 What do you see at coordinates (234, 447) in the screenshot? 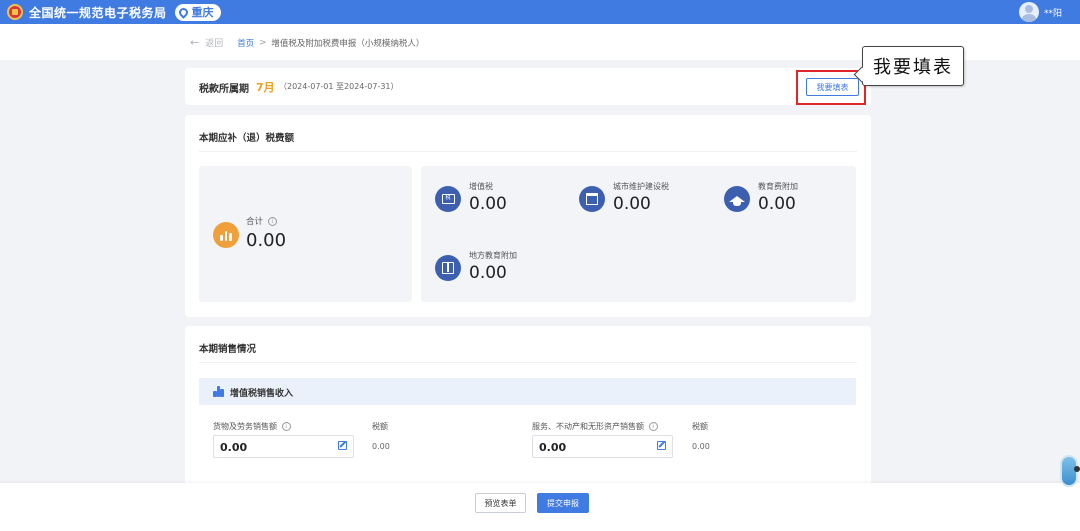
I see `goods-sales-value: 0.00` at bounding box center [234, 447].